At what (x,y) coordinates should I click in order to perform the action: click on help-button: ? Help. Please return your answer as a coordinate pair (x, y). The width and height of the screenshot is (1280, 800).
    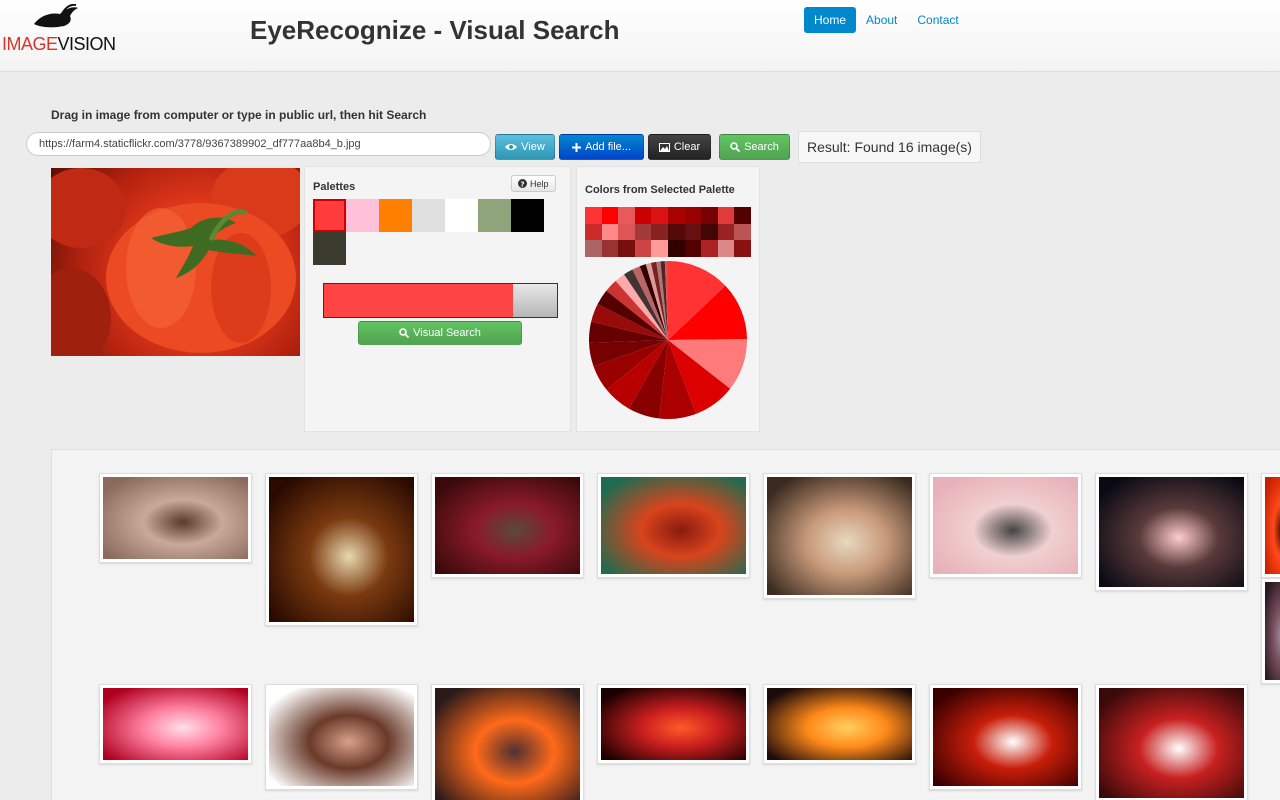
    Looking at the image, I should click on (533, 183).